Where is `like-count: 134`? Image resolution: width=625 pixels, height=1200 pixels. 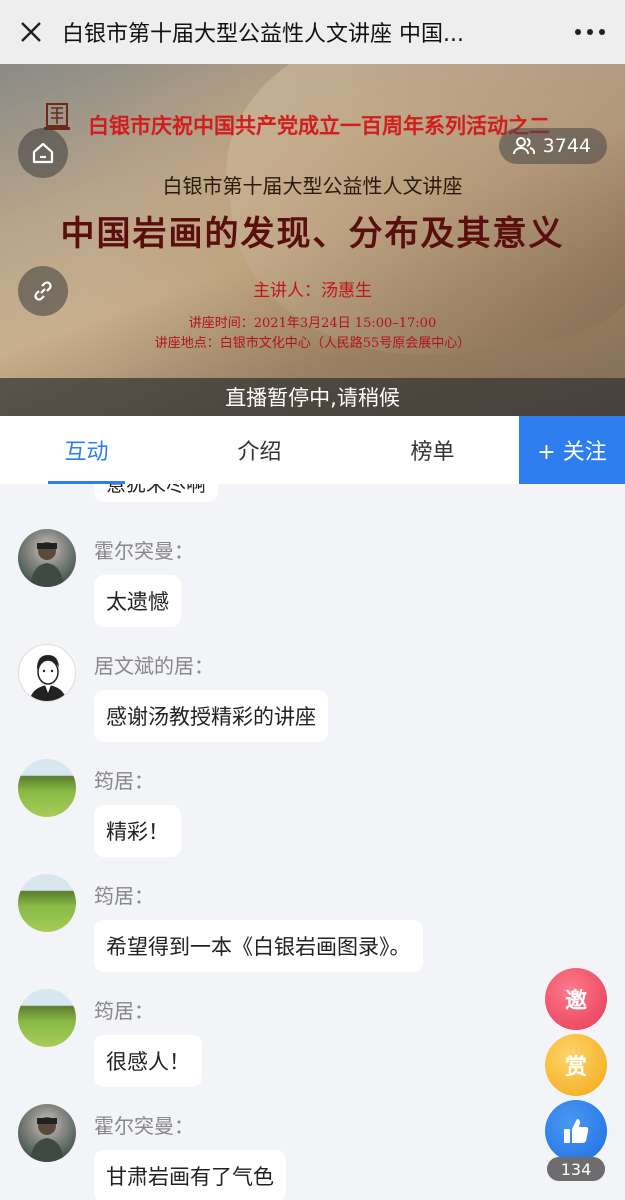 like-count: 134 is located at coordinates (576, 1169).